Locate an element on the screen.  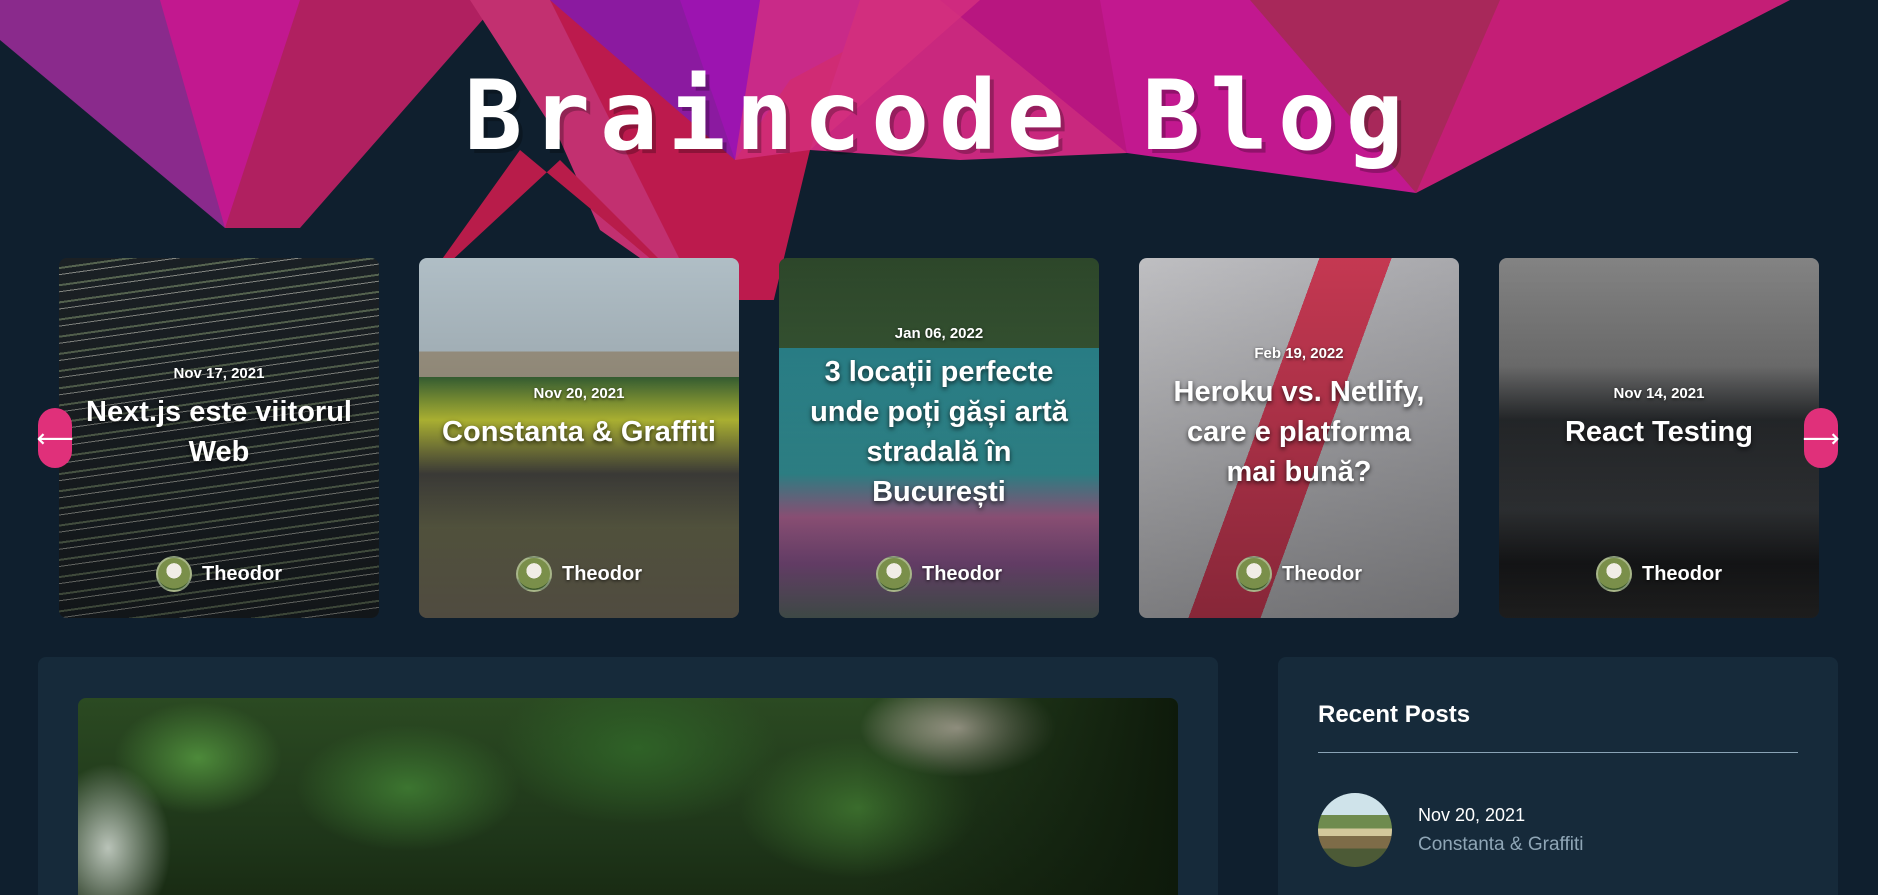
card-date: Nov 20, 2021 is located at coordinates (579, 393).